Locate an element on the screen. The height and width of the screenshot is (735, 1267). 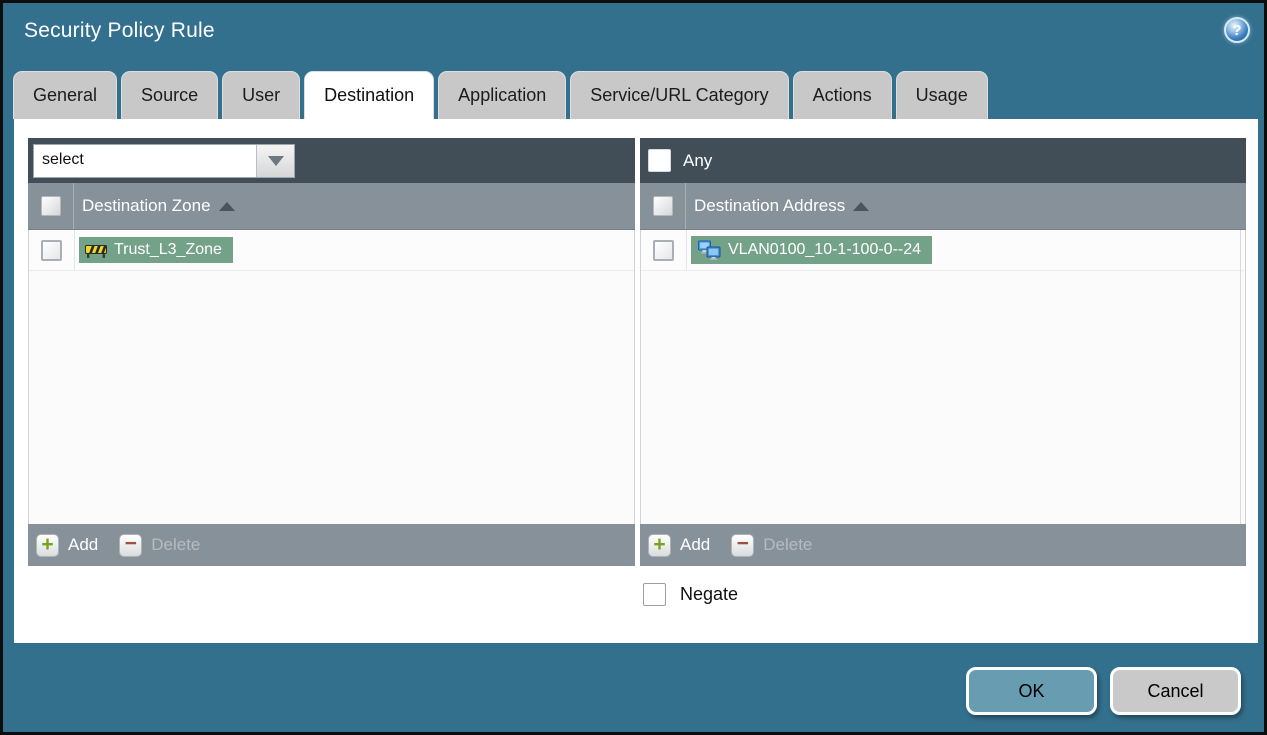
negate-checkbox is located at coordinates (654, 594).